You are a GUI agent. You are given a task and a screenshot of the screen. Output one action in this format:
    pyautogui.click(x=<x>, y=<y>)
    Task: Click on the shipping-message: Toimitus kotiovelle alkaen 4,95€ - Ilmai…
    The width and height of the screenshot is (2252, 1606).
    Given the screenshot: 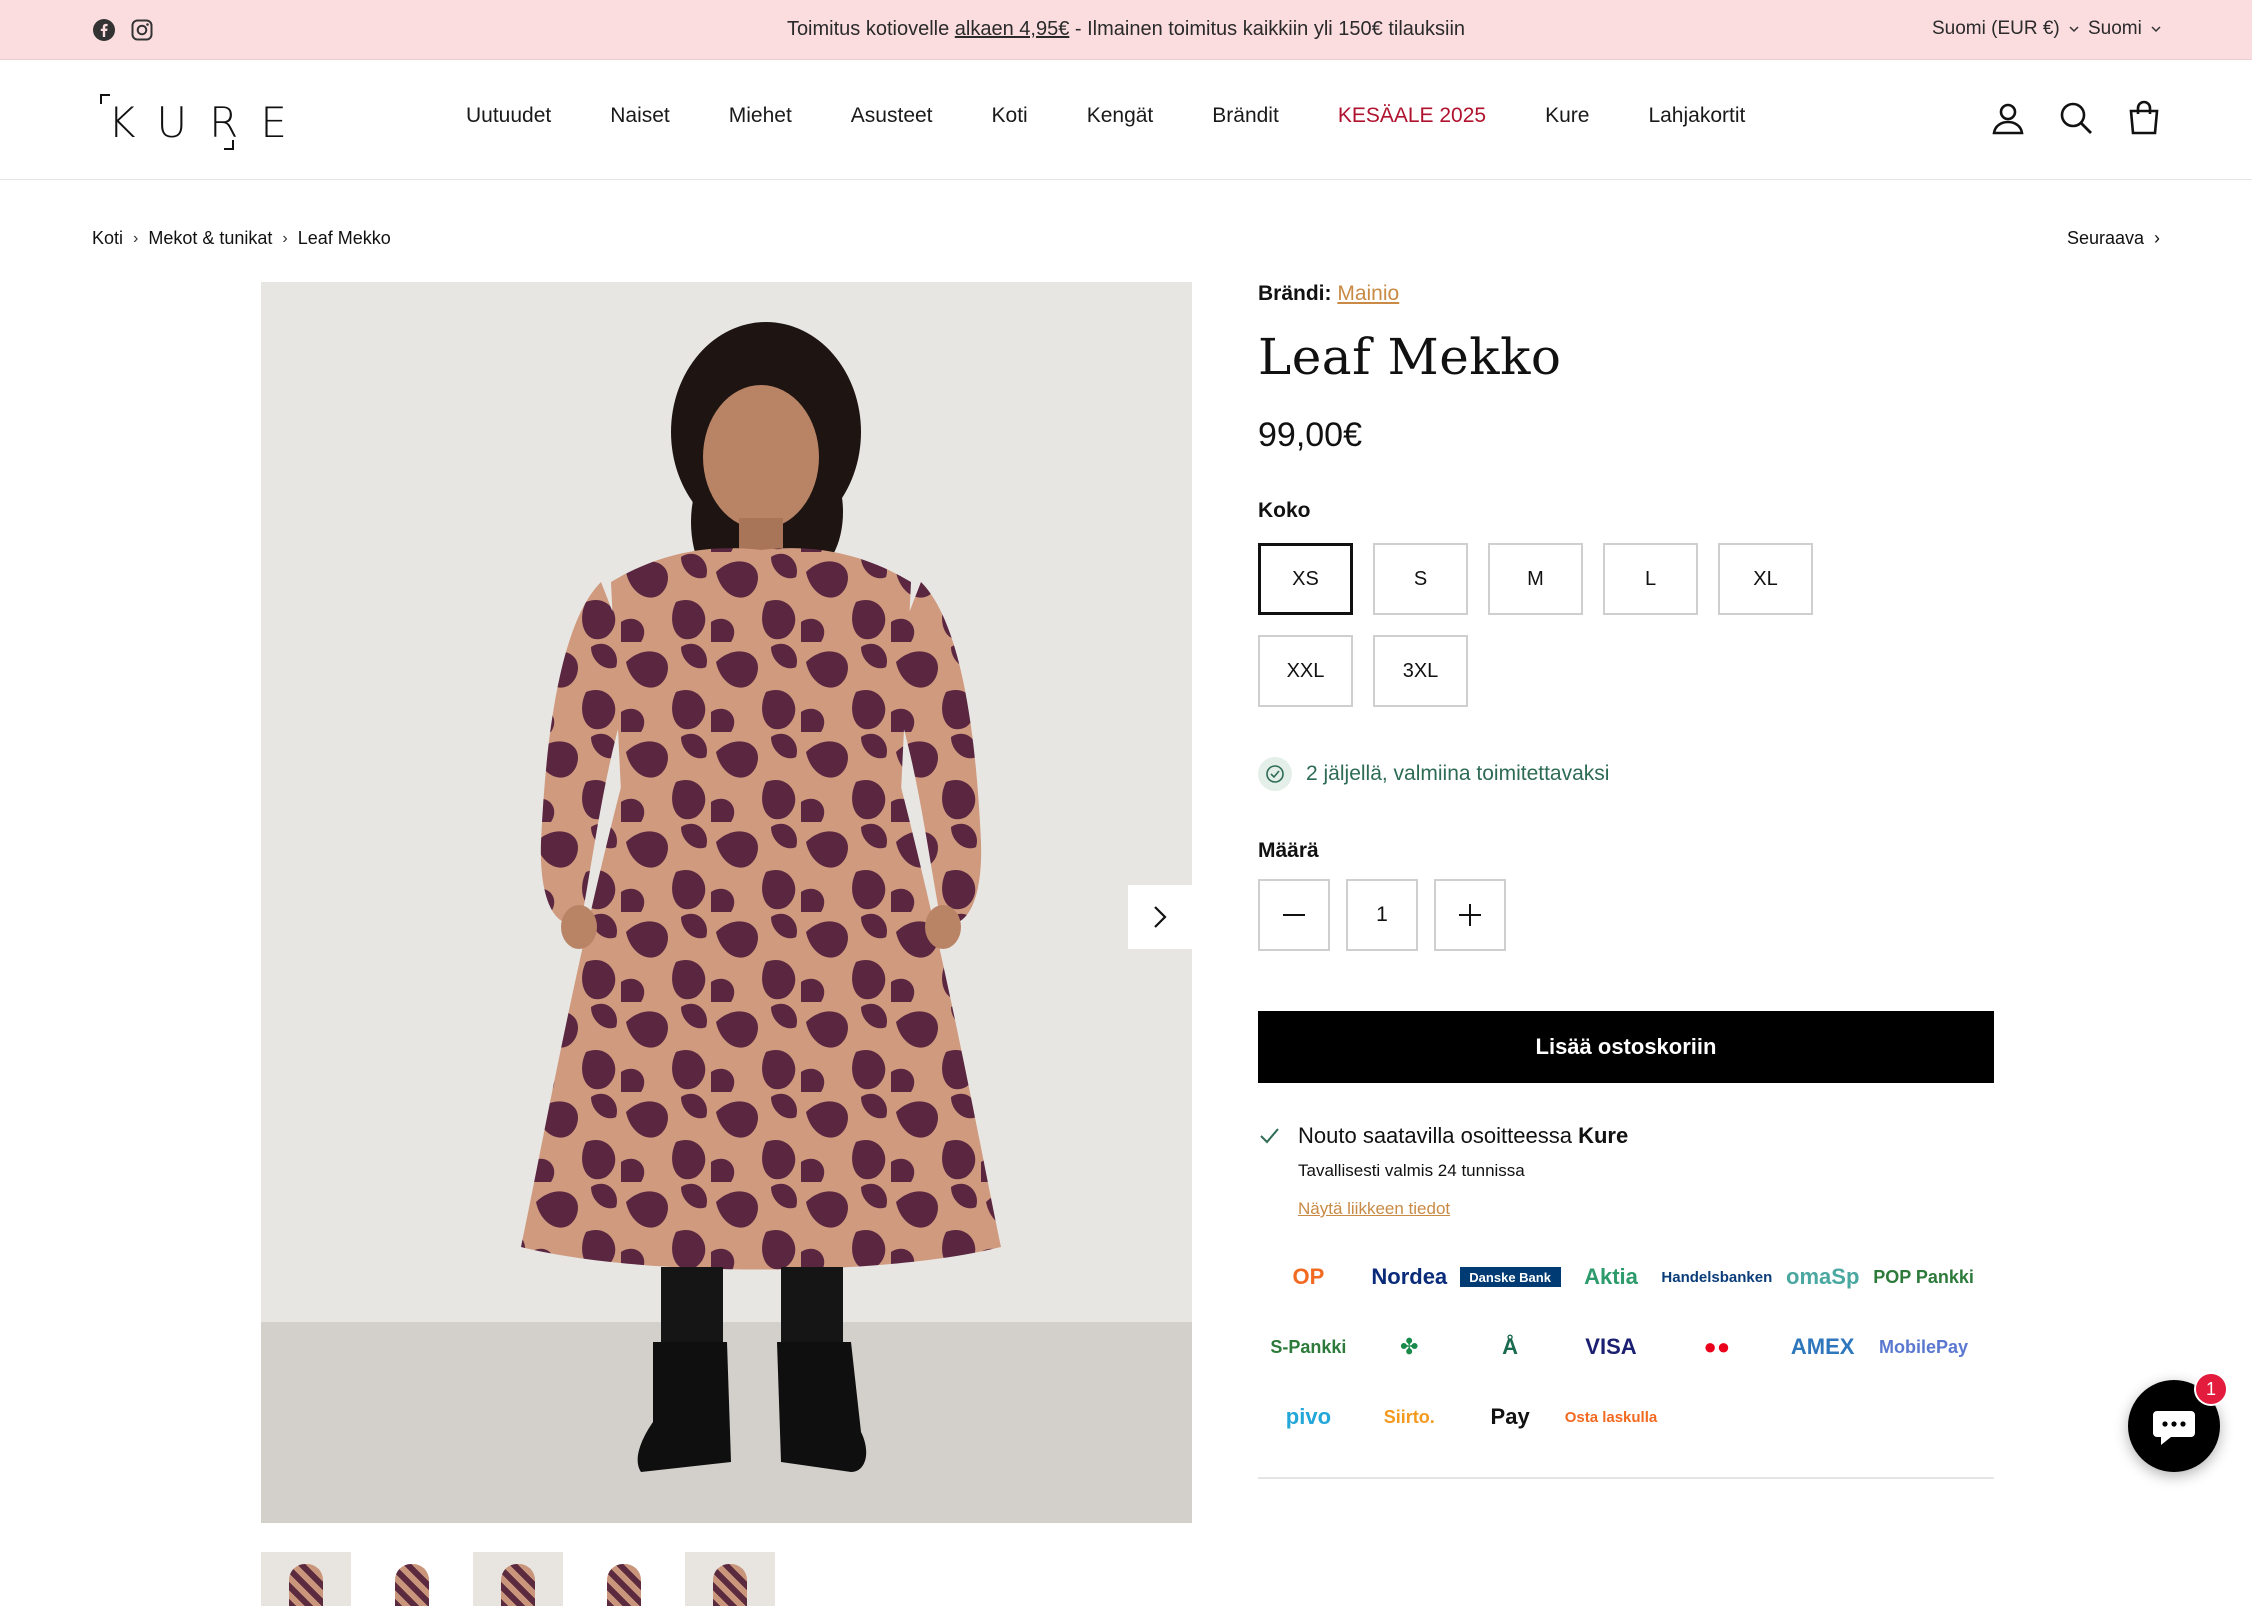 What is the action you would take?
    pyautogui.click(x=1126, y=29)
    